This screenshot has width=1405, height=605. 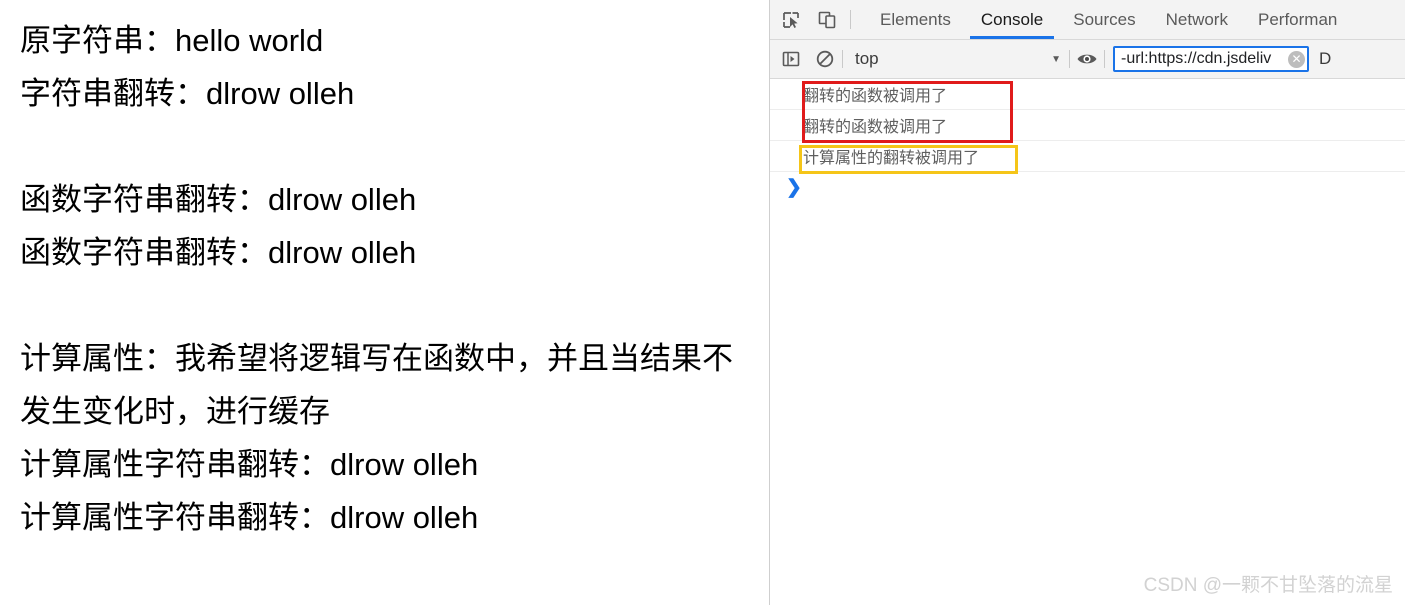 I want to click on console-filter-field: ✕, so click(x=1211, y=59).